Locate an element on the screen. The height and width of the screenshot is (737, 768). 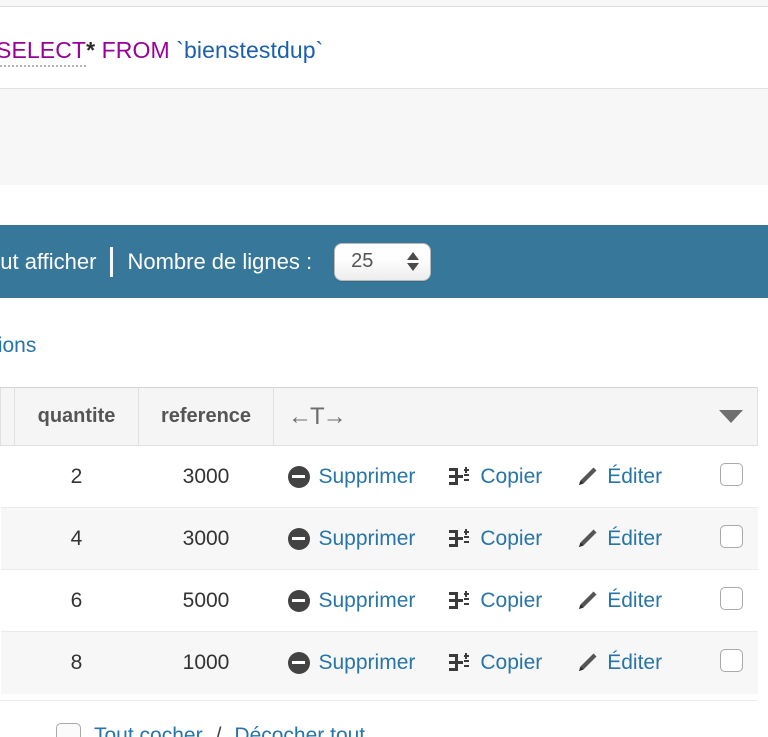
row-checkbox-column is located at coordinates (731, 567).